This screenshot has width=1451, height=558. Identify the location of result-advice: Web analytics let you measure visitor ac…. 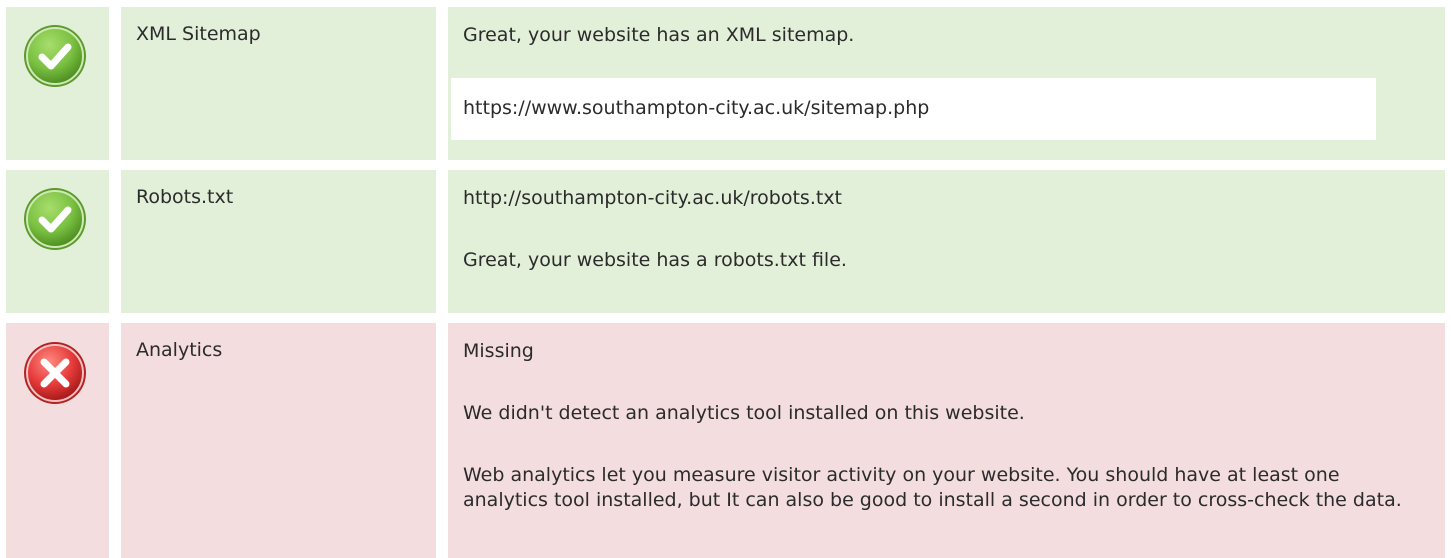
(932, 487).